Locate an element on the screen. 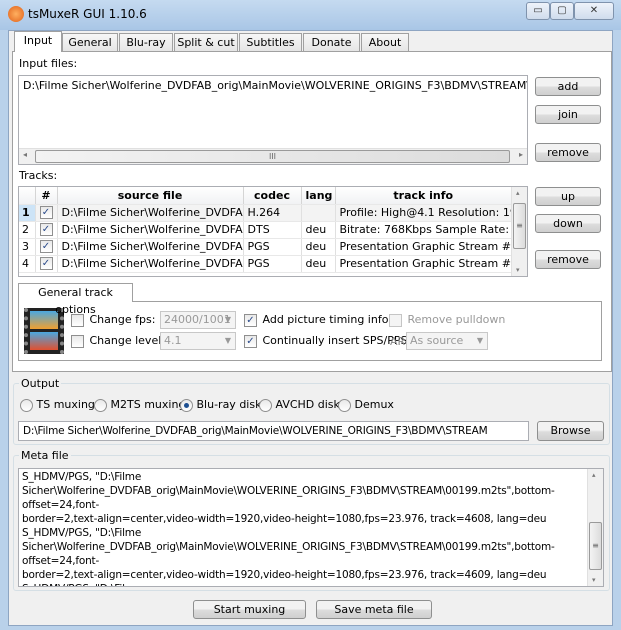 This screenshot has width=621, height=630. remove-pulldown-checkbox is located at coordinates (395, 320).